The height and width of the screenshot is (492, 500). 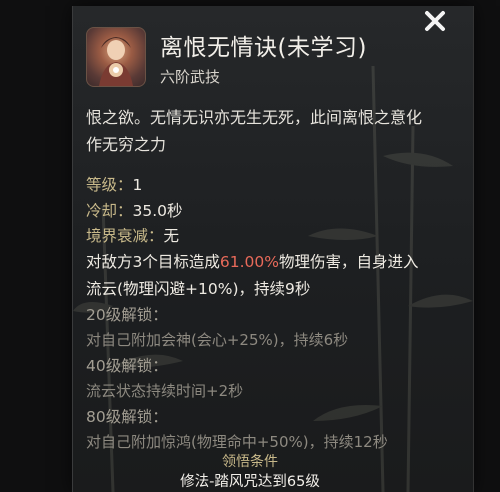 What do you see at coordinates (190, 77) in the screenshot?
I see `skill-category: 六阶武技` at bounding box center [190, 77].